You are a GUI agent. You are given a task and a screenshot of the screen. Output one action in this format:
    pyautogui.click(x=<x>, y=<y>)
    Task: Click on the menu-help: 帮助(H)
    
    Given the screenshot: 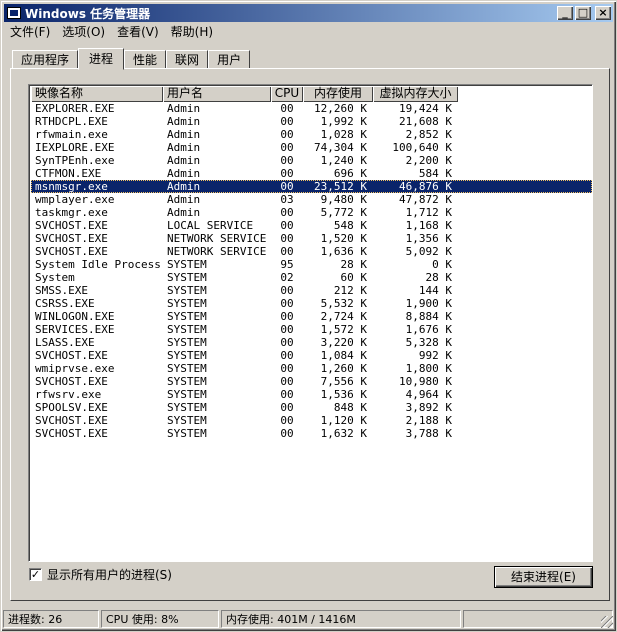 What is the action you would take?
    pyautogui.click(x=192, y=32)
    